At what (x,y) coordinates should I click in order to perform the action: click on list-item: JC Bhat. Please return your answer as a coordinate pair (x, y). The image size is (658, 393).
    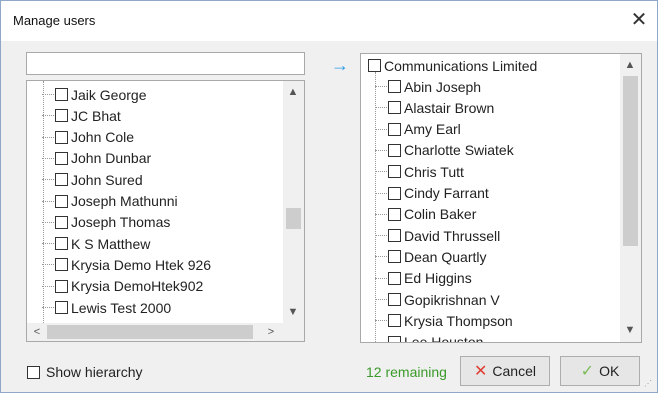
    Looking at the image, I should click on (88, 115).